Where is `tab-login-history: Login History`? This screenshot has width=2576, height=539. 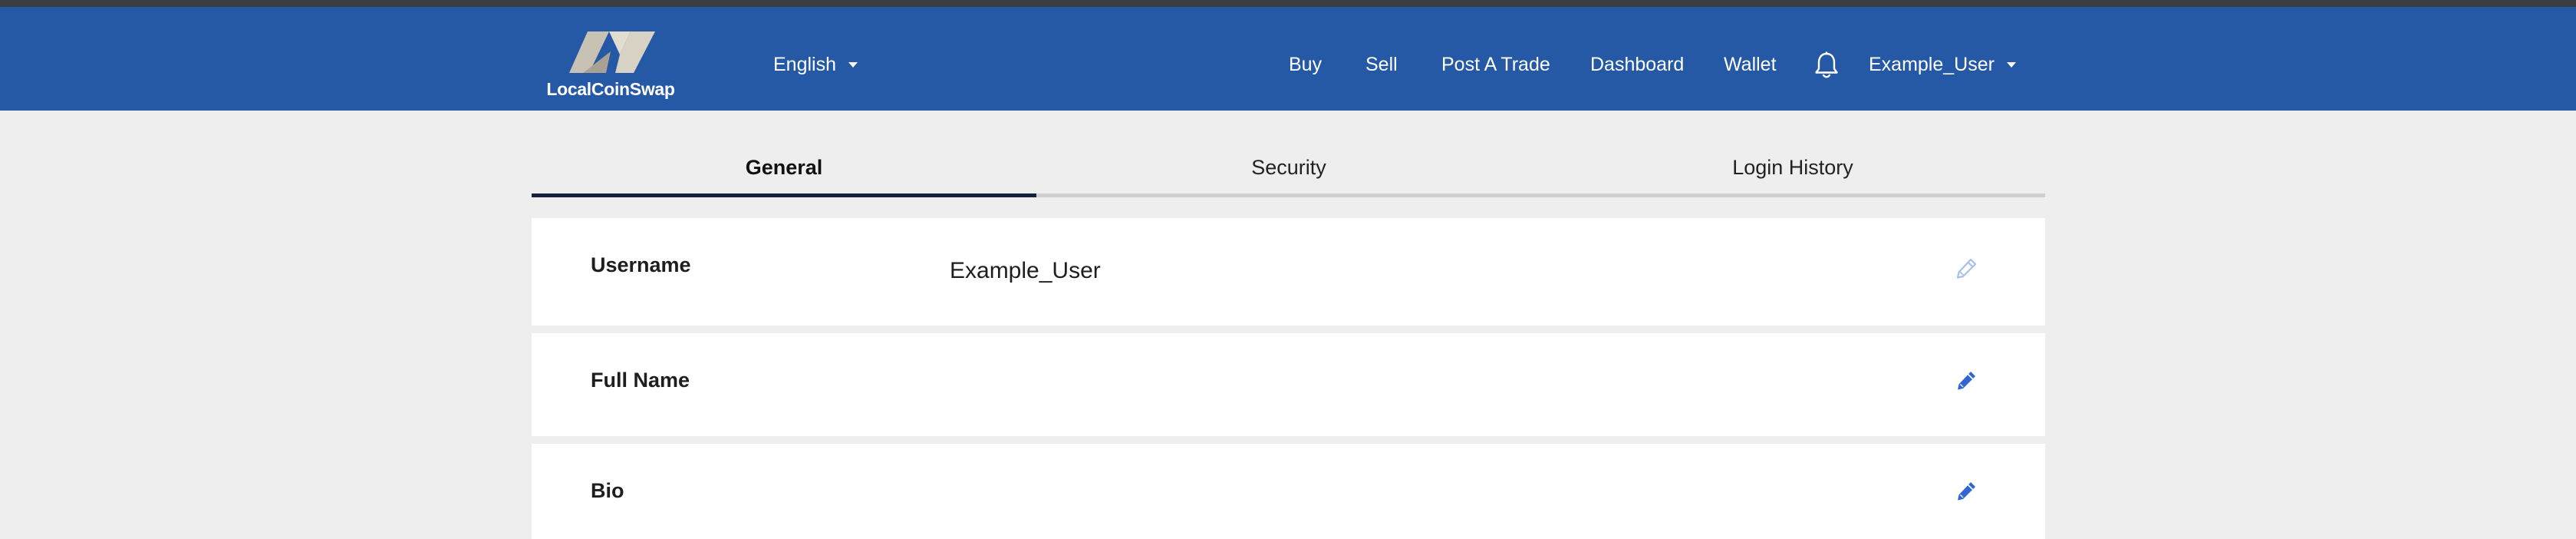 tab-login-history: Login History is located at coordinates (1792, 170).